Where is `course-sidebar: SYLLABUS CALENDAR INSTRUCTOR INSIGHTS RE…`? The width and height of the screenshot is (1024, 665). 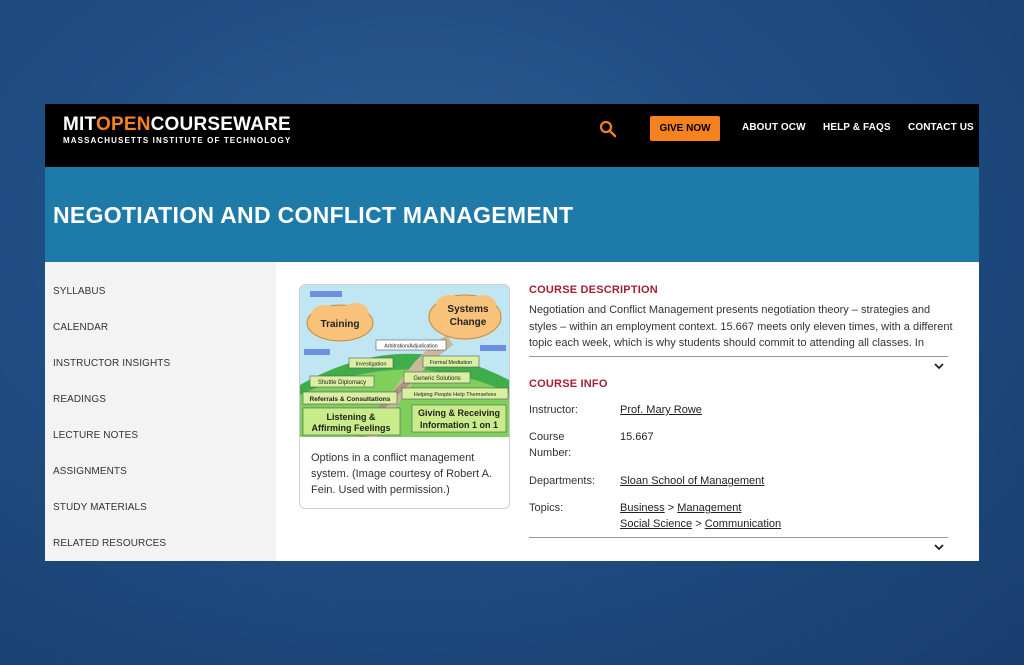 course-sidebar: SYLLABUS CALENDAR INSTRUCTOR INSIGHTS RE… is located at coordinates (160, 411).